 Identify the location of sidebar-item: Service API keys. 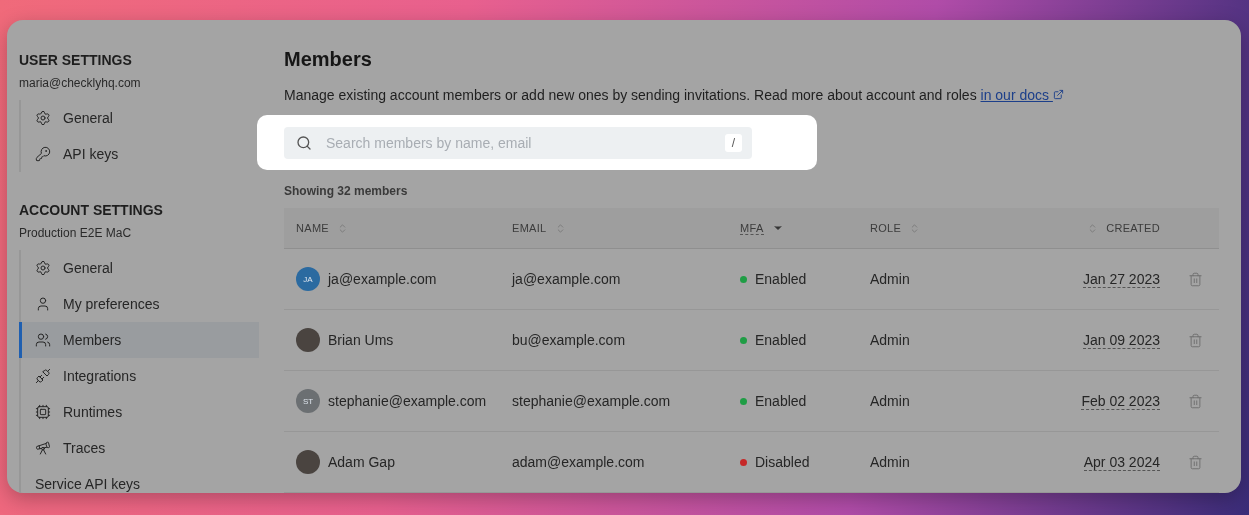
(139, 479).